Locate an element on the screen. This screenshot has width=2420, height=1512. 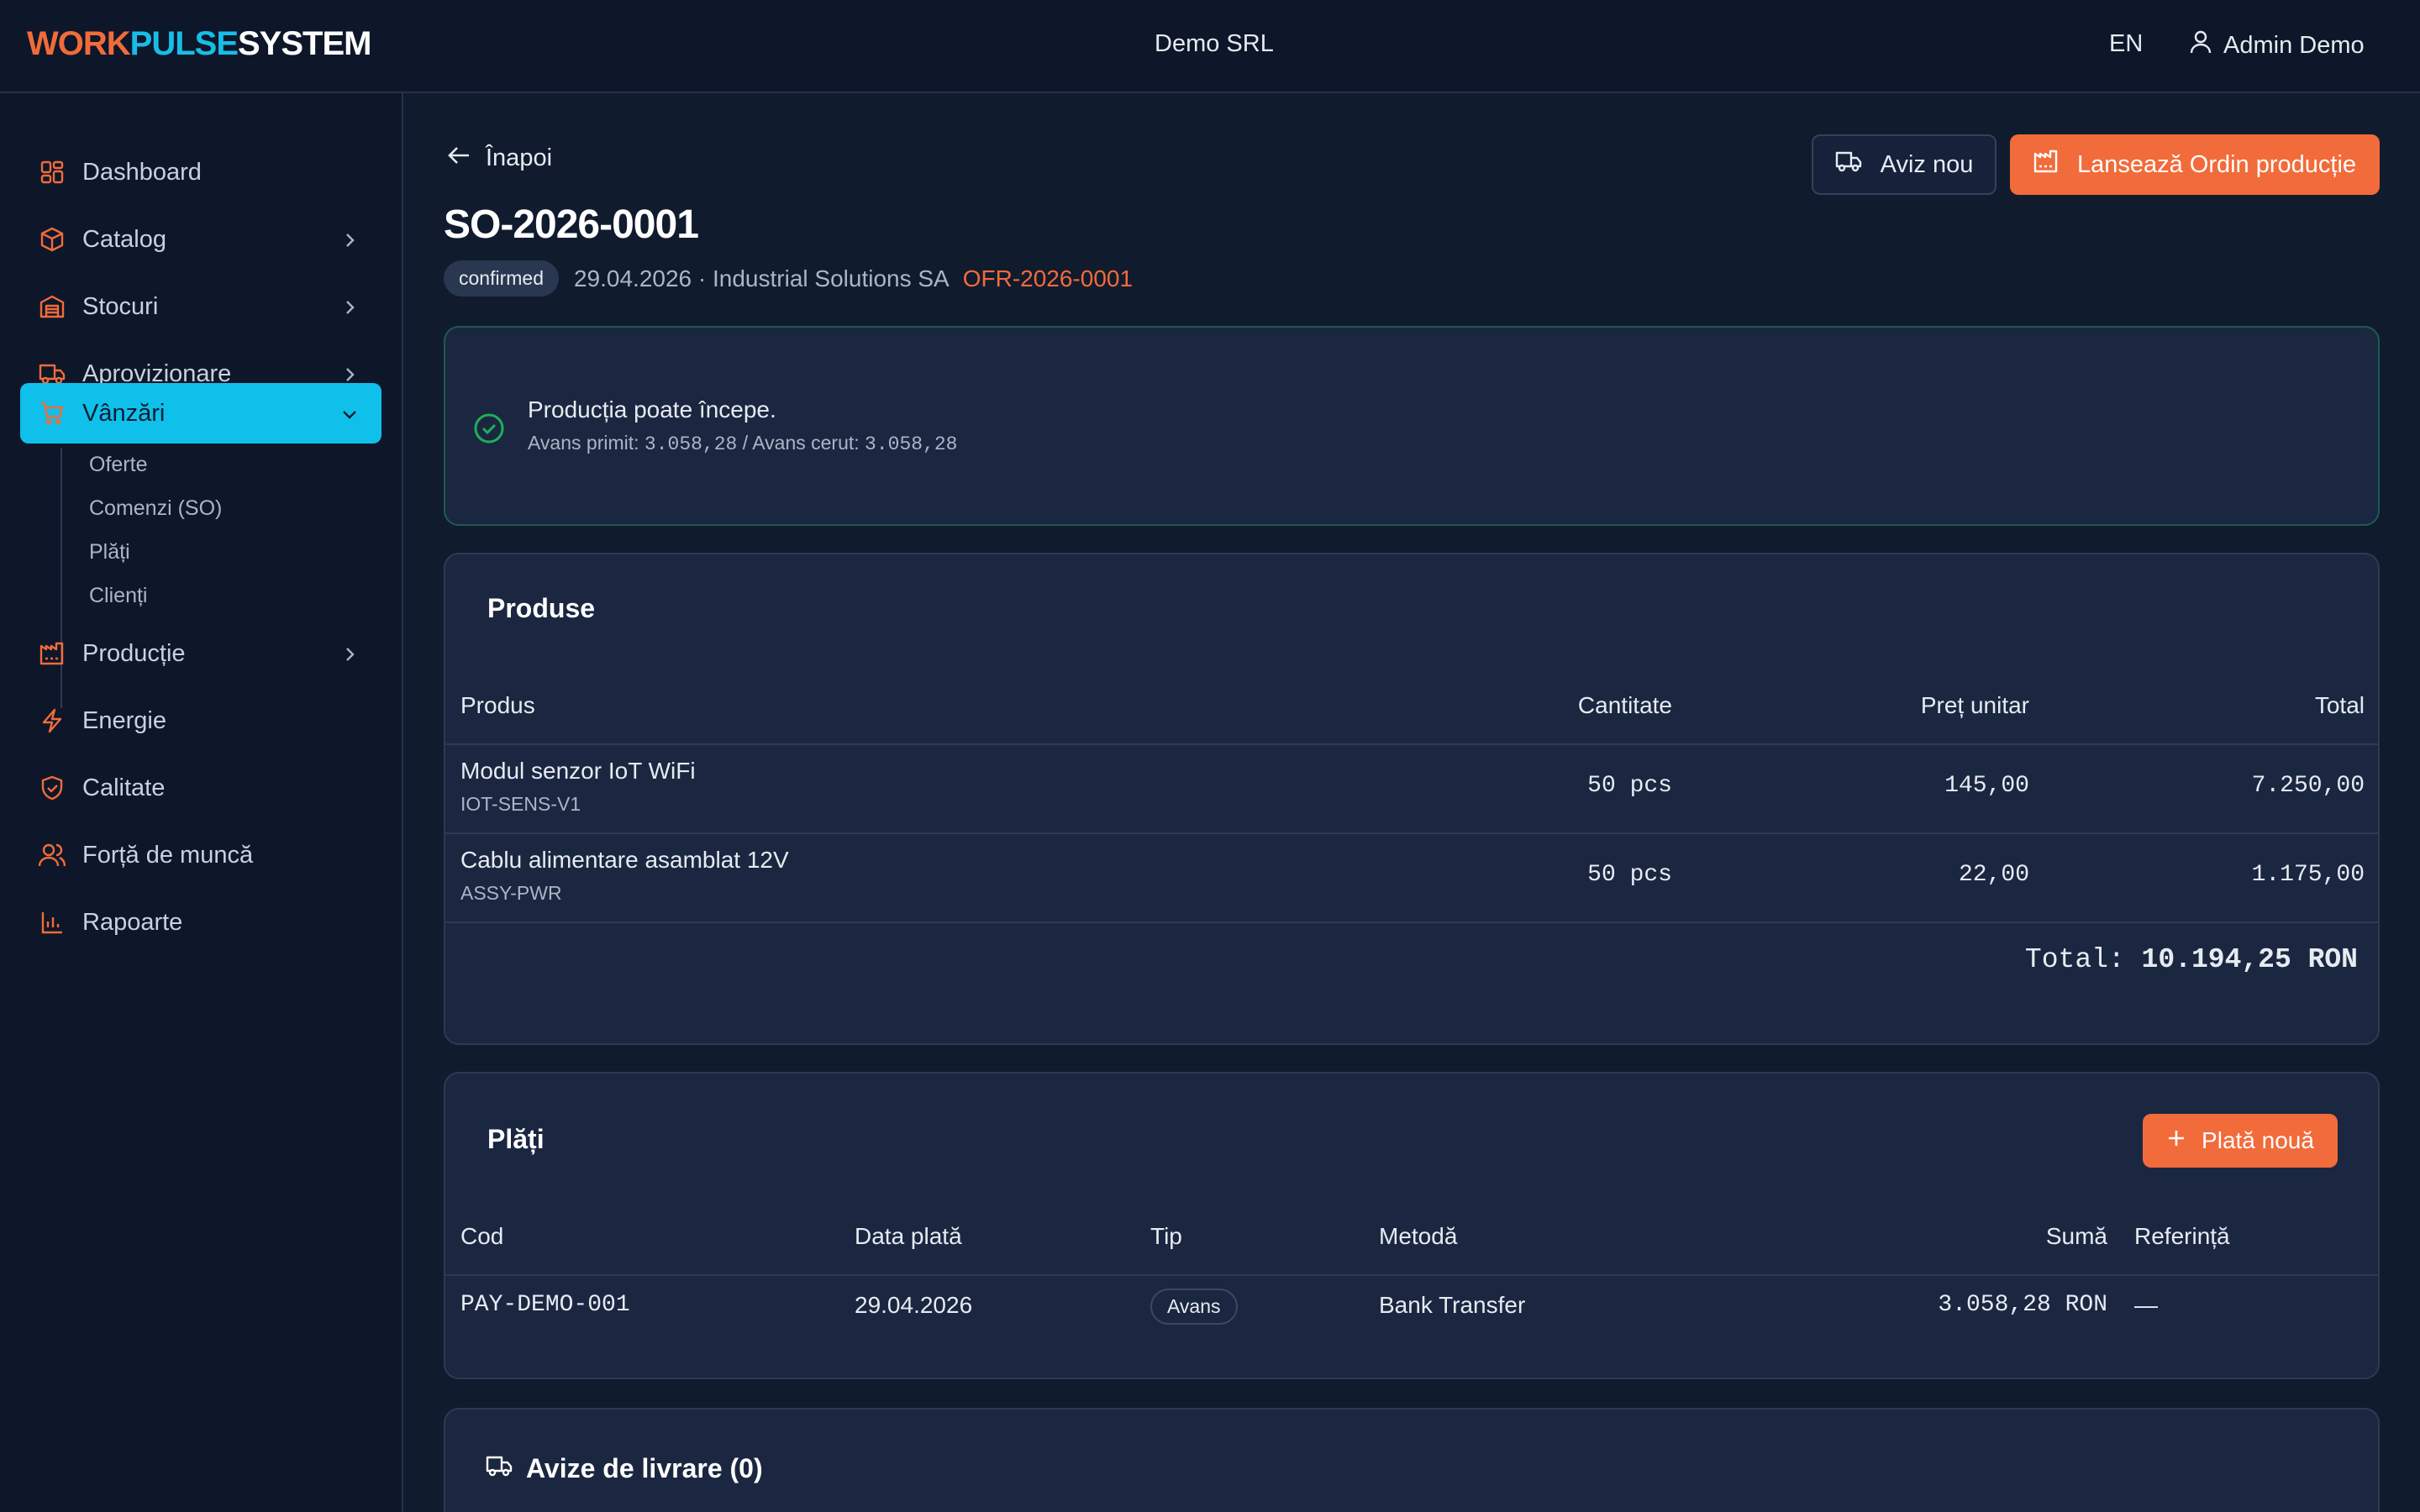
page-title: SO-2026-0001 is located at coordinates (571, 224).